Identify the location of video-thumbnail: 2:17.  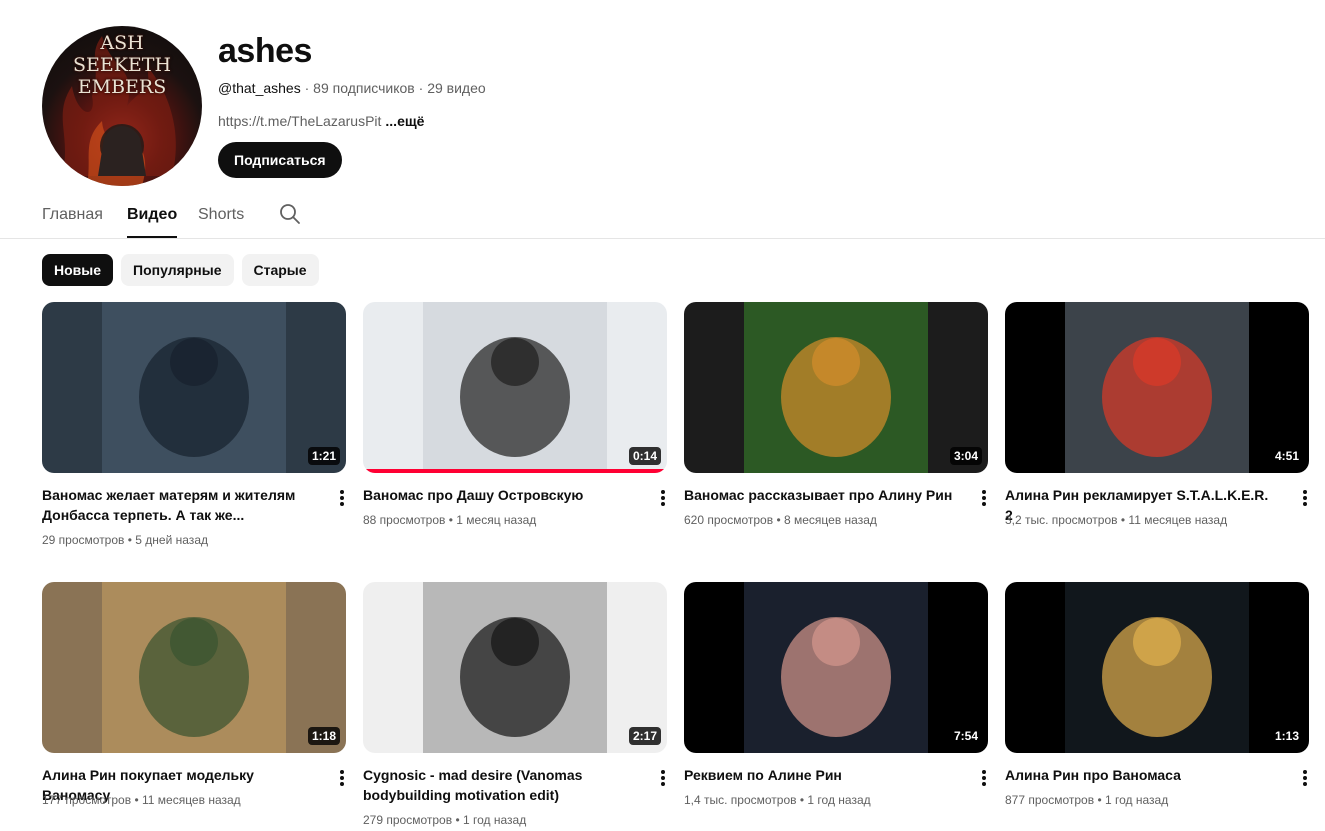
(515, 667).